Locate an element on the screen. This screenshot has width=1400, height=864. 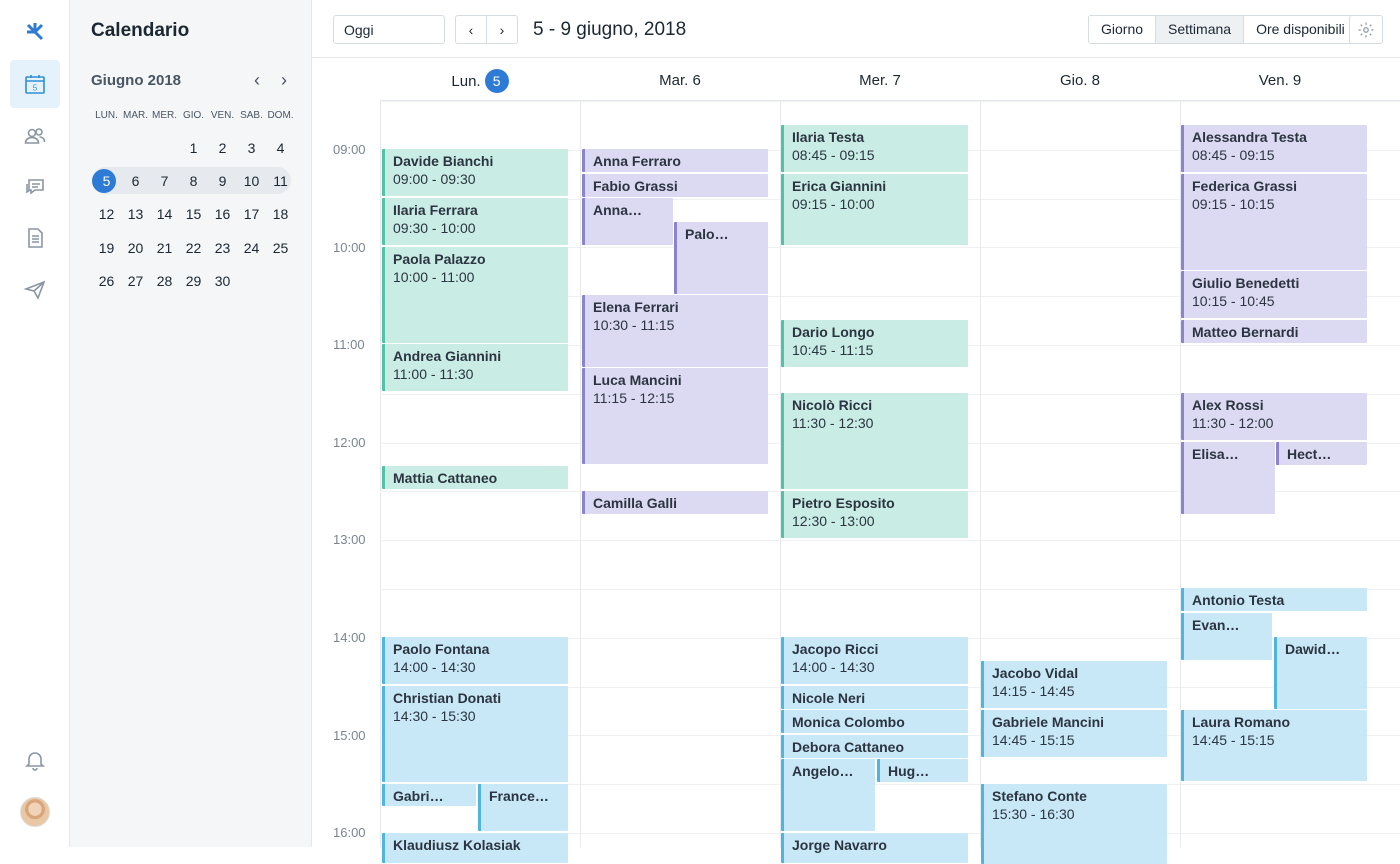
mini-calendar-day: 16 is located at coordinates (222, 214).